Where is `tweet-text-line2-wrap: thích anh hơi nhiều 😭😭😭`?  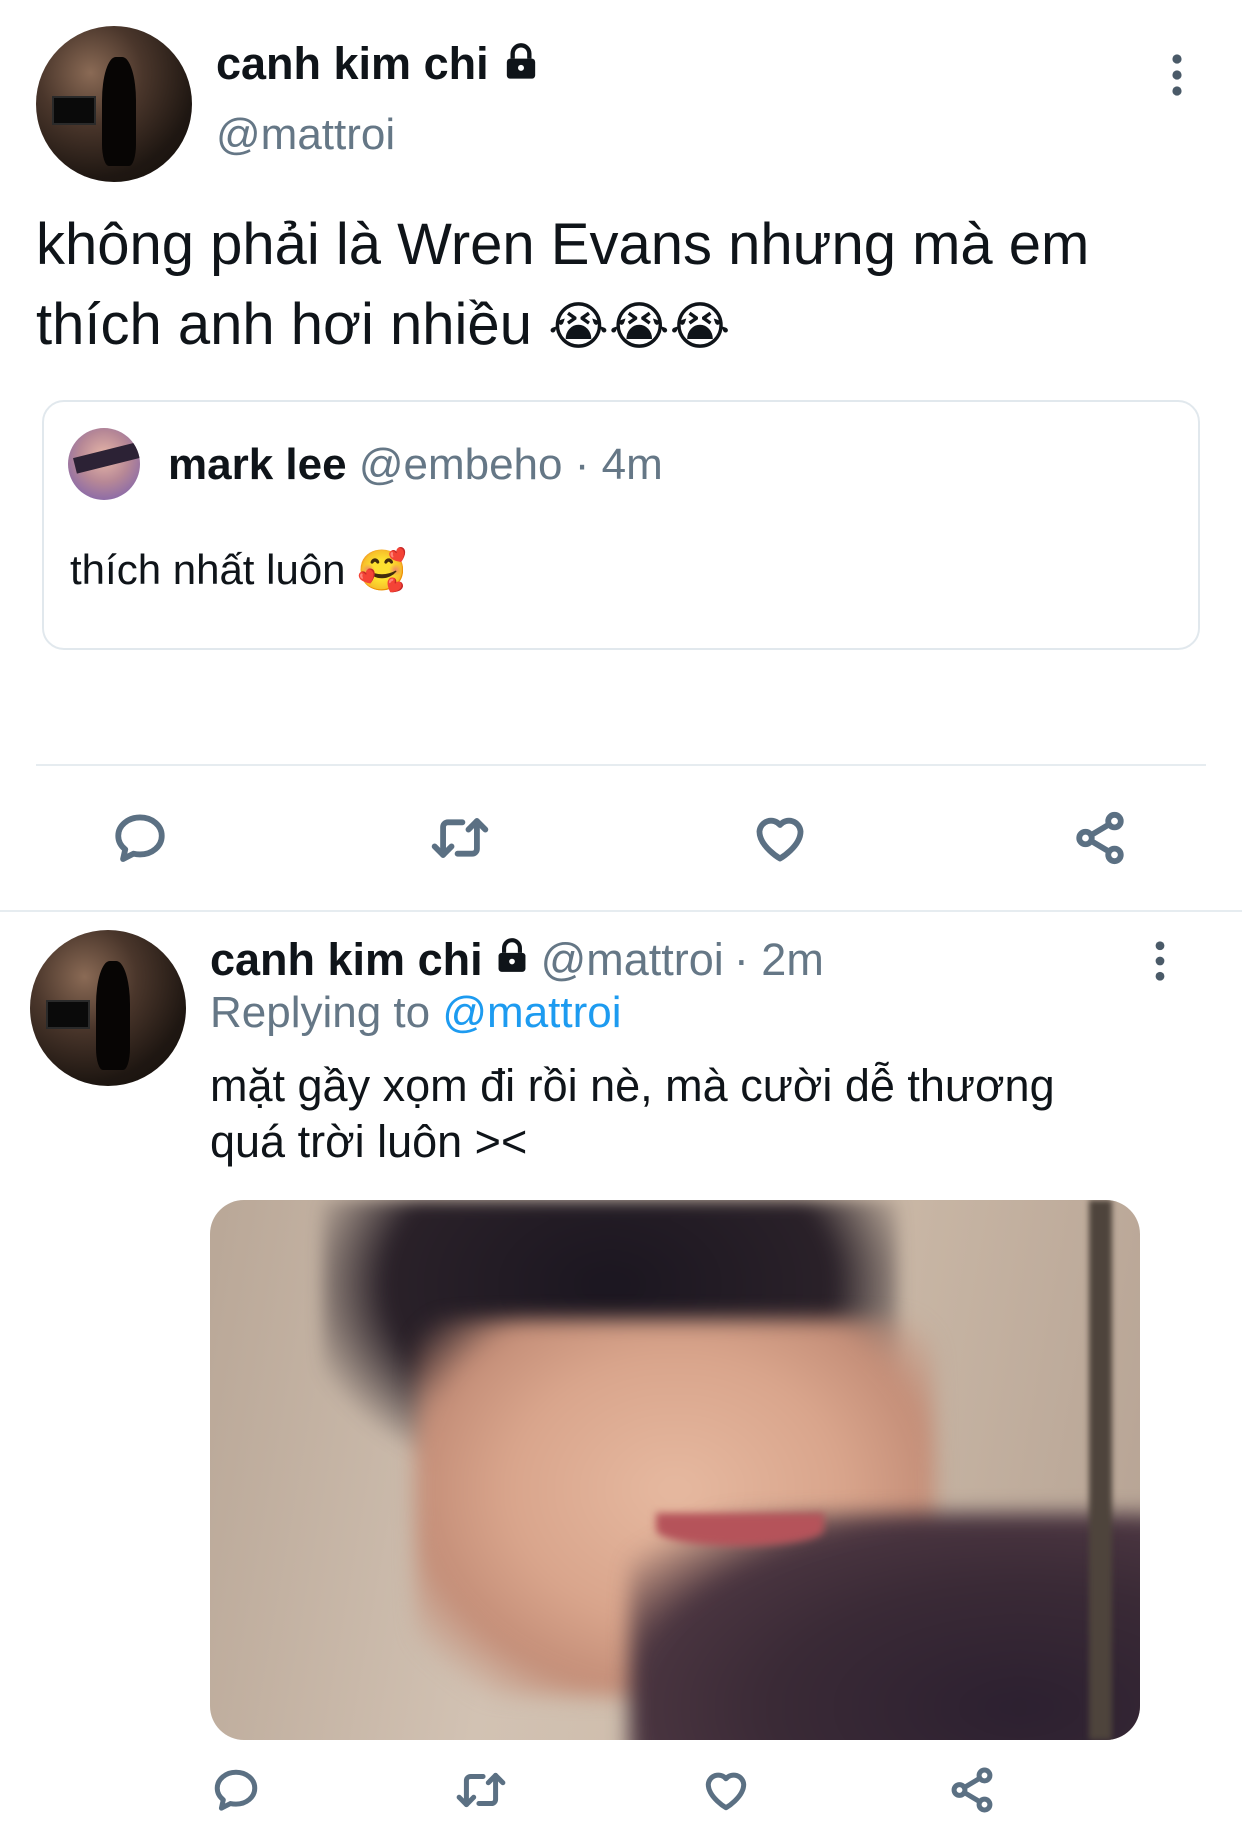 tweet-text-line2-wrap: thích anh hơi nhiều 😭😭😭 is located at coordinates (626, 326).